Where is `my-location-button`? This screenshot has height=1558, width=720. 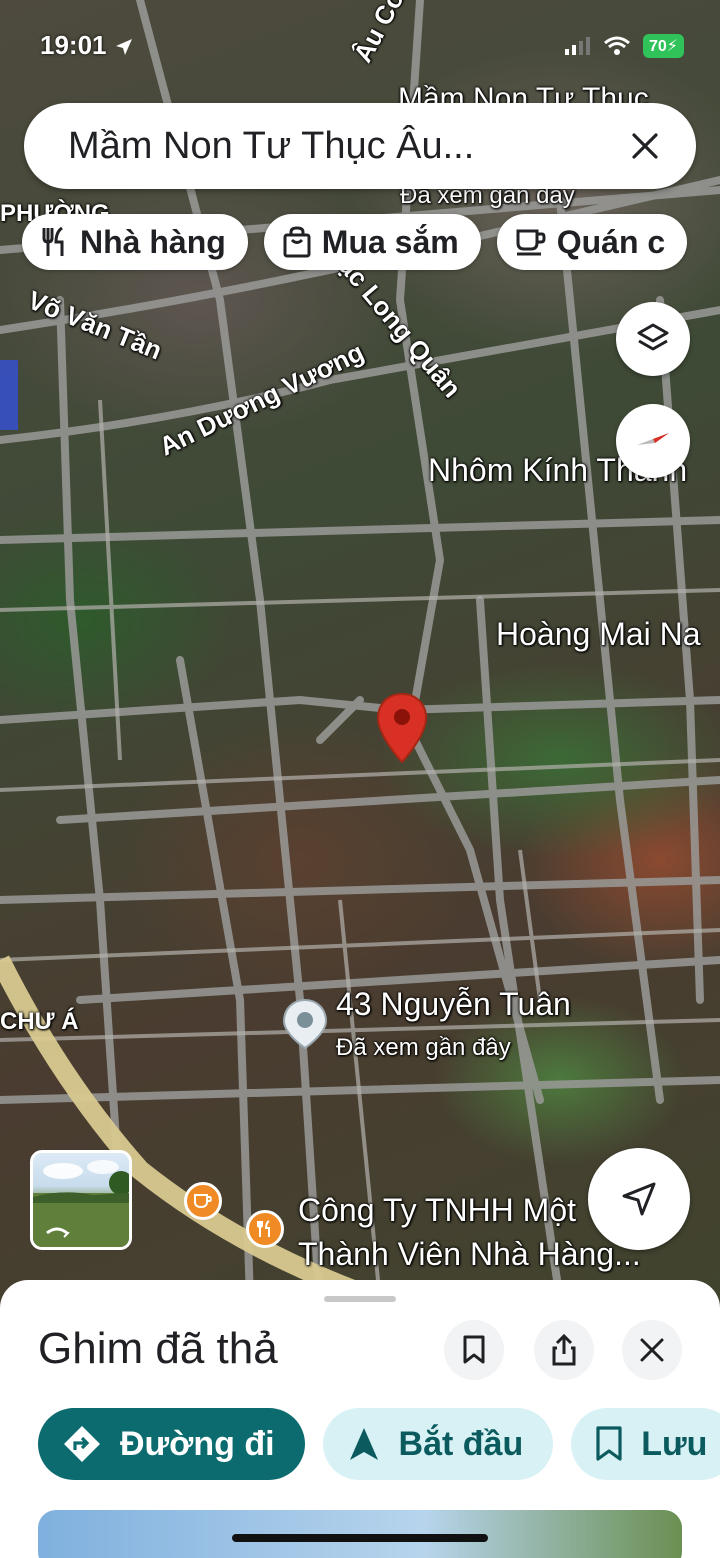 my-location-button is located at coordinates (639, 1199).